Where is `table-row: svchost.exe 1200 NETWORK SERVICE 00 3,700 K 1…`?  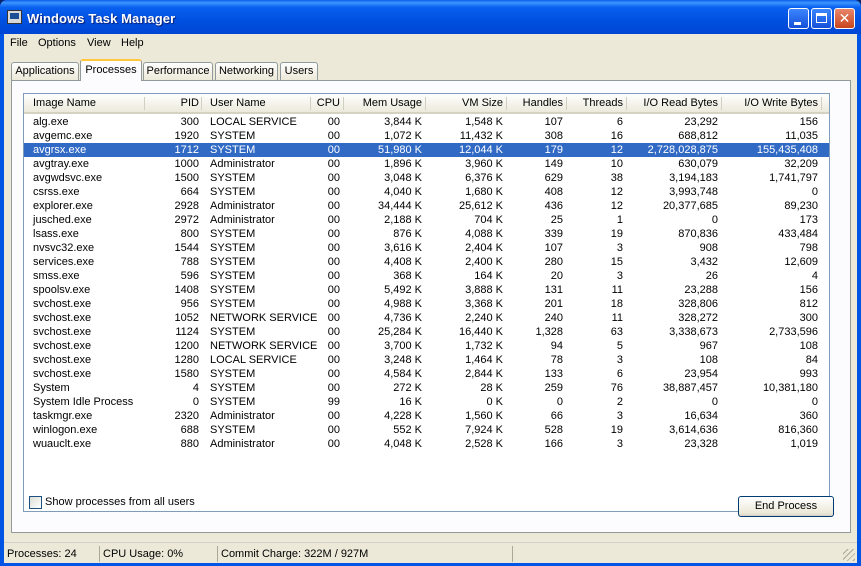
table-row: svchost.exe 1200 NETWORK SERVICE 00 3,700 K 1… is located at coordinates (426, 346).